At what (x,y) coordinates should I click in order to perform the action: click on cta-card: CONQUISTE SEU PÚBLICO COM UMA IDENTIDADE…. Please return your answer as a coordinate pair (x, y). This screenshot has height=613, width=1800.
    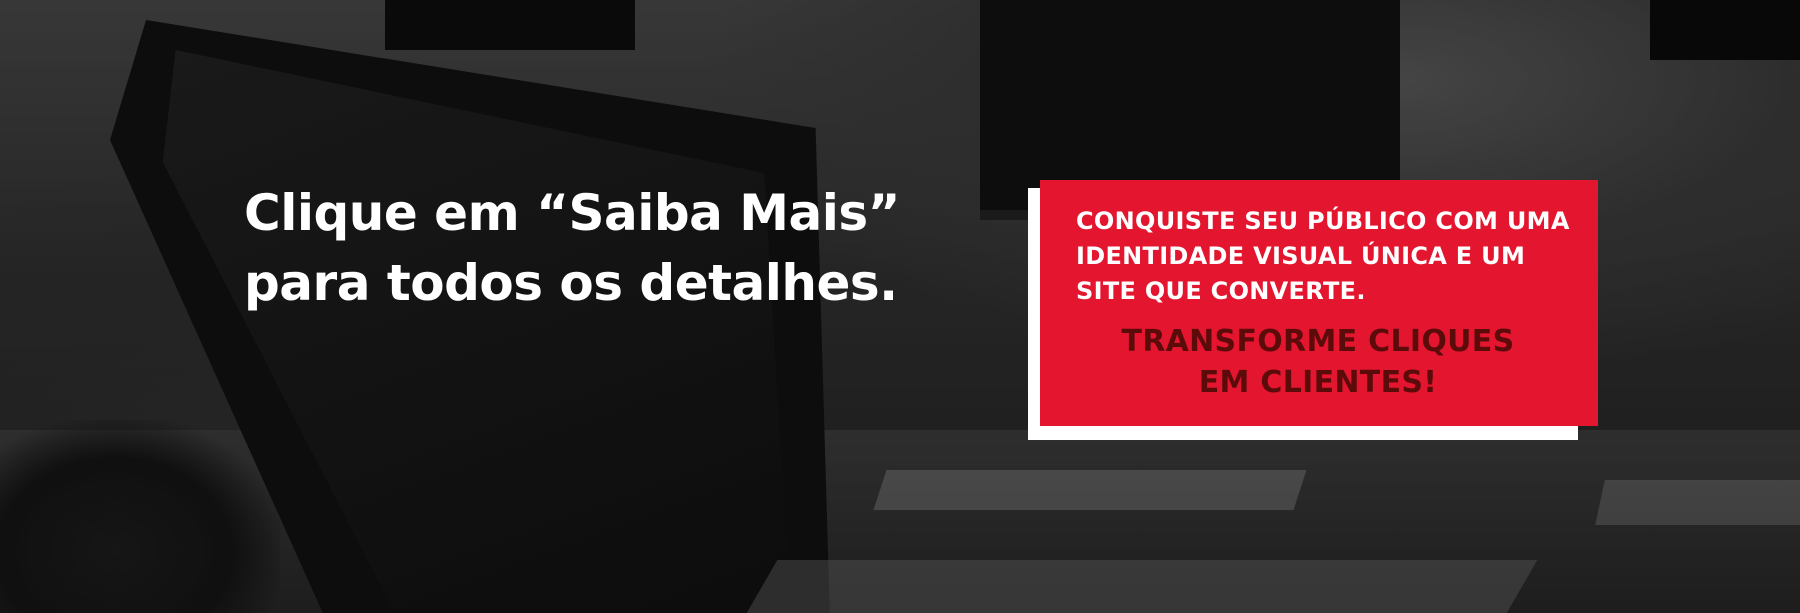
    Looking at the image, I should click on (1319, 303).